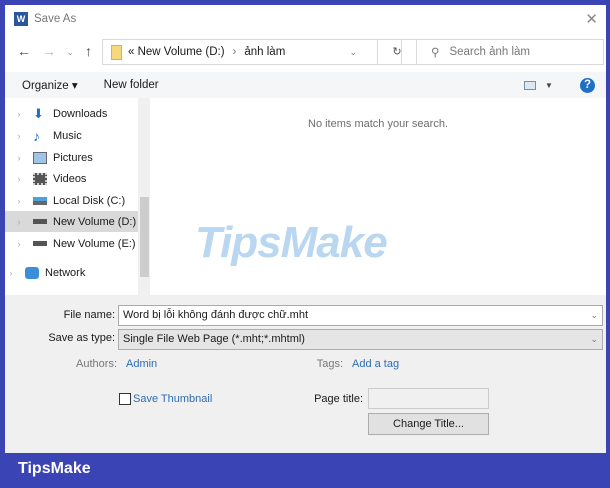 Image resolution: width=610 pixels, height=488 pixels. I want to click on dialog-title: Save As, so click(55, 19).